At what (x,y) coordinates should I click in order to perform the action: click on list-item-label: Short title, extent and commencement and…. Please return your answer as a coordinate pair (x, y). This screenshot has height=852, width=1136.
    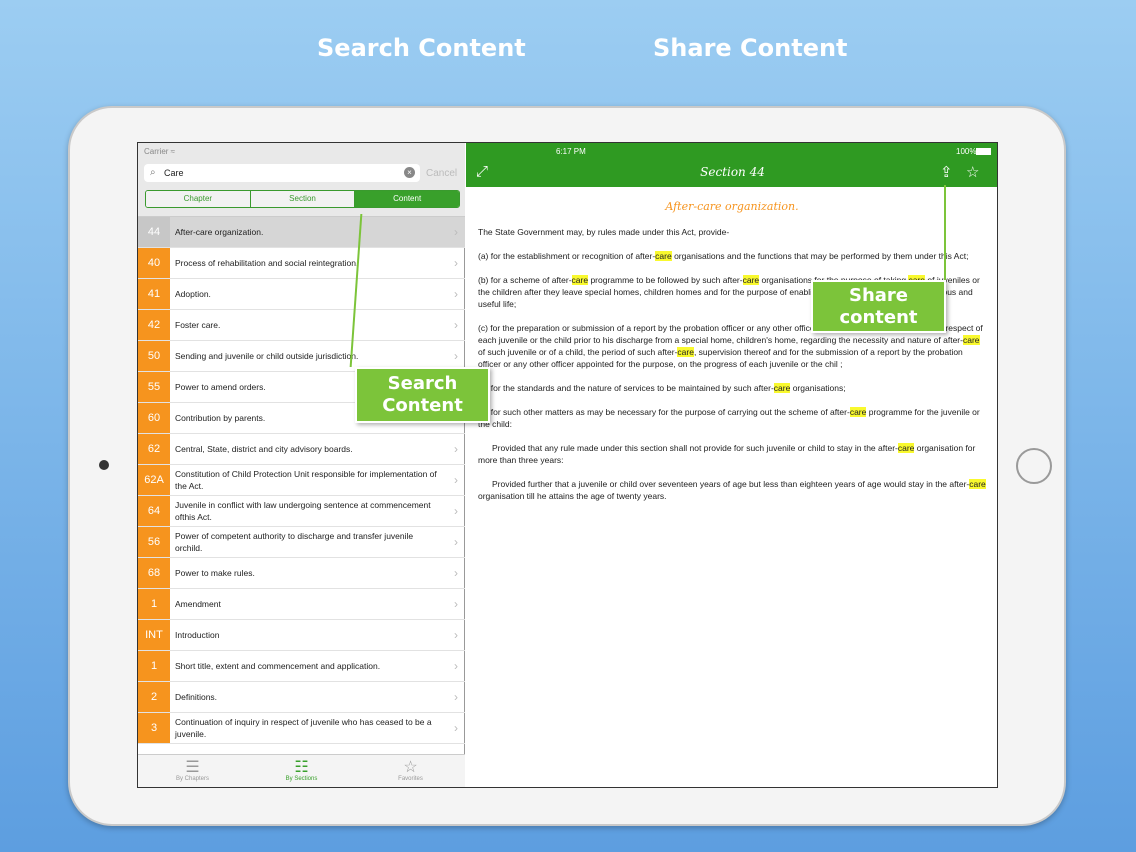
    Looking at the image, I should click on (278, 666).